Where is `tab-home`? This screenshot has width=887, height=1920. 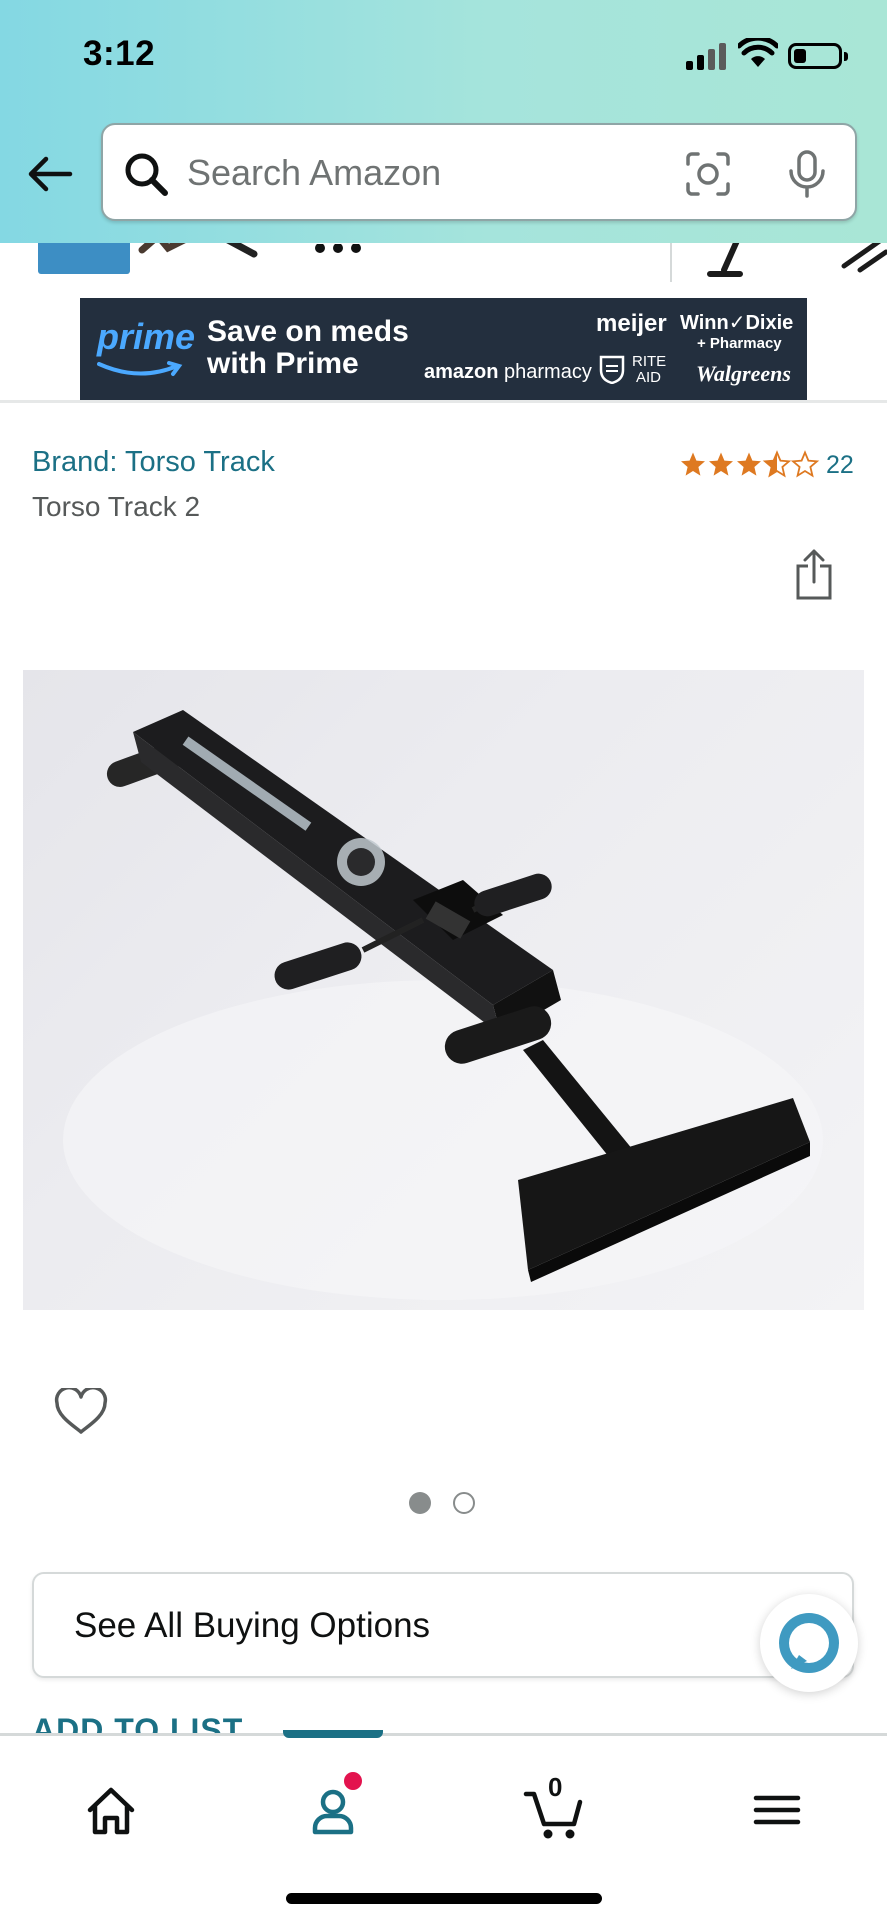
tab-home is located at coordinates (111, 1806).